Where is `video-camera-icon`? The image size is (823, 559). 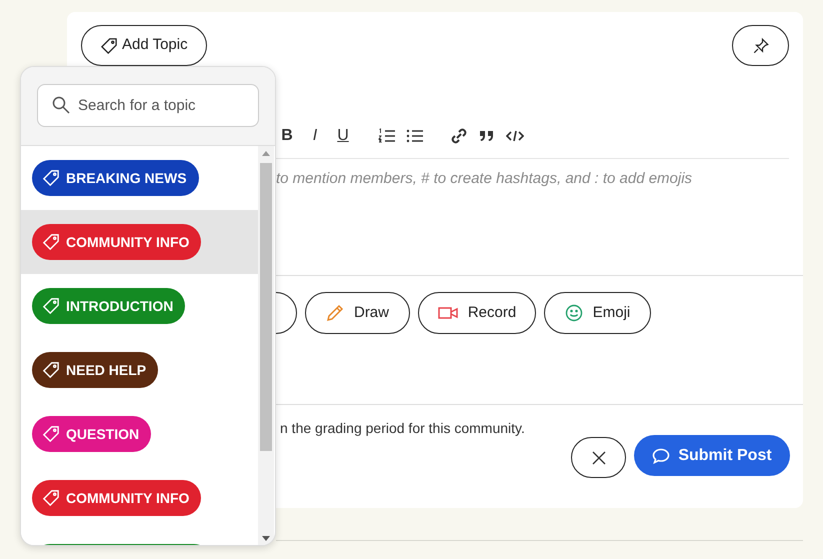
video-camera-icon is located at coordinates (448, 313).